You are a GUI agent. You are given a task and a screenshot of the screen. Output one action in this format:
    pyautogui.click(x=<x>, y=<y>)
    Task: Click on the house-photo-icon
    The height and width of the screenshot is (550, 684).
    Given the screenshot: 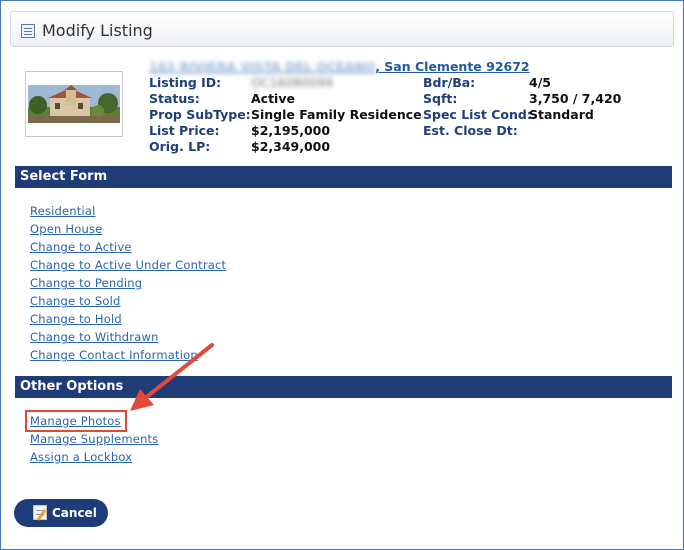 What is the action you would take?
    pyautogui.click(x=74, y=104)
    